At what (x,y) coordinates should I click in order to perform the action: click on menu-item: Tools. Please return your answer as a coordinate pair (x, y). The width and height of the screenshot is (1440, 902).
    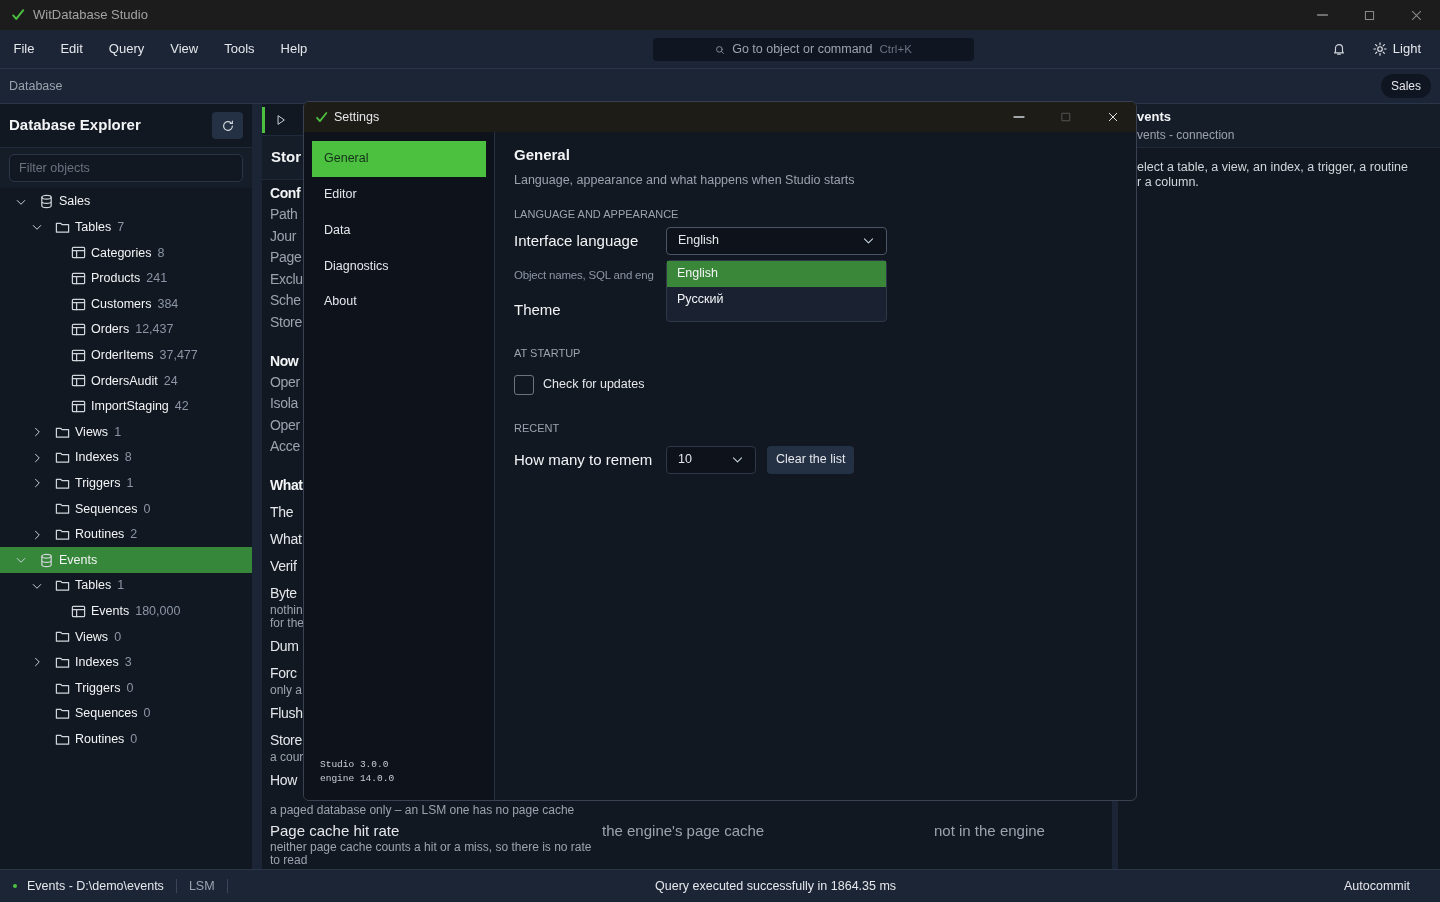
    Looking at the image, I should click on (239, 49).